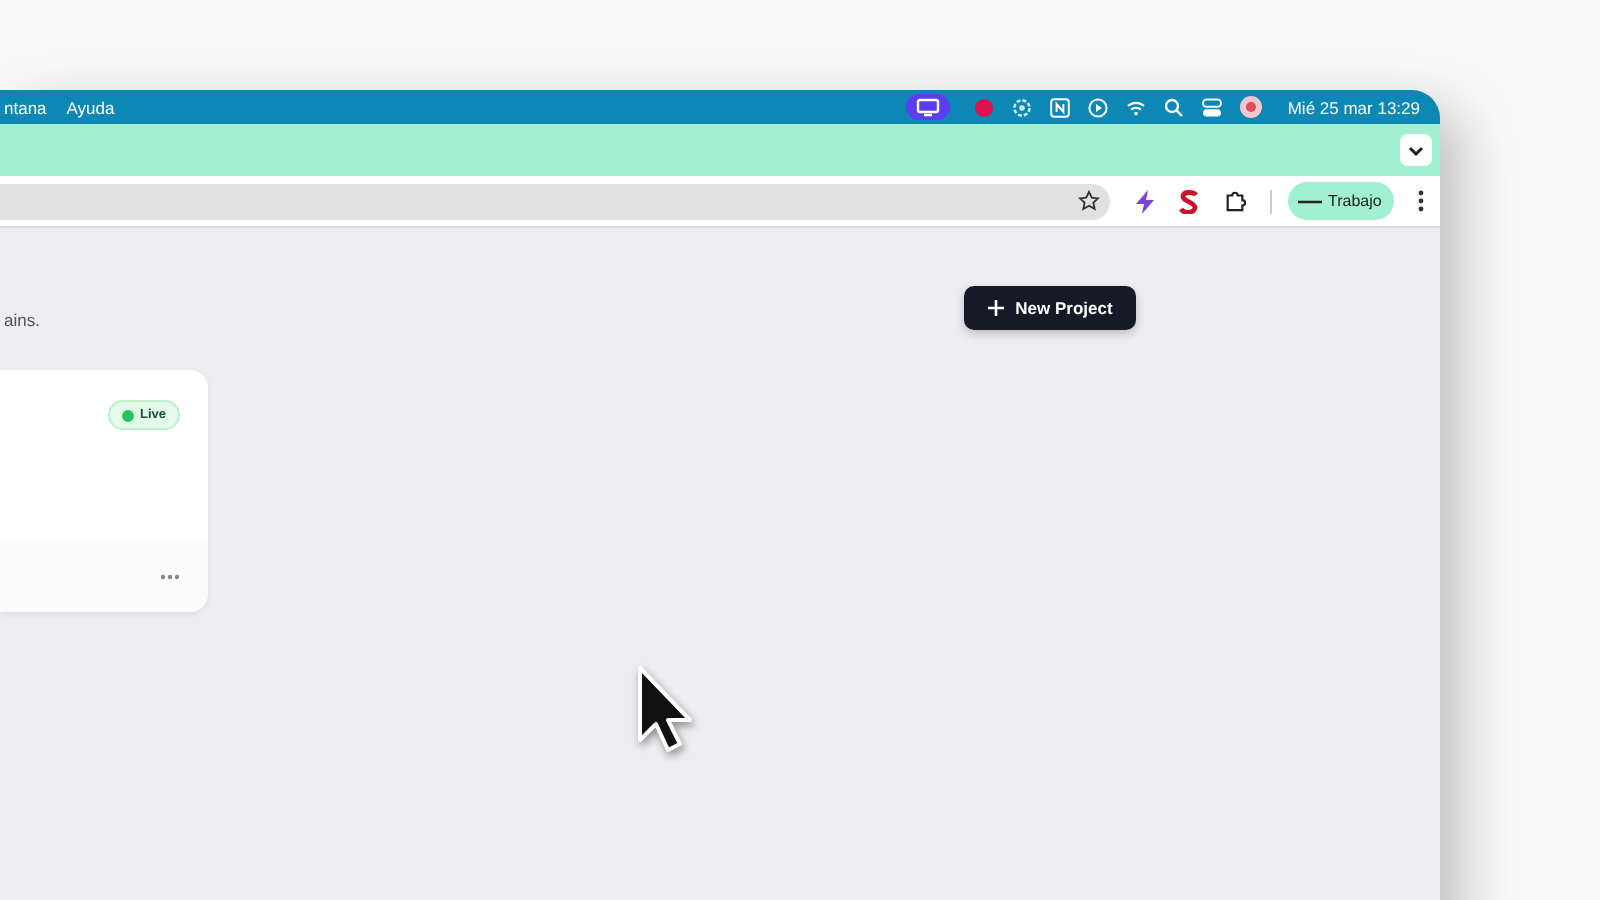  Describe the element at coordinates (1089, 201) in the screenshot. I see `star-icon` at that location.